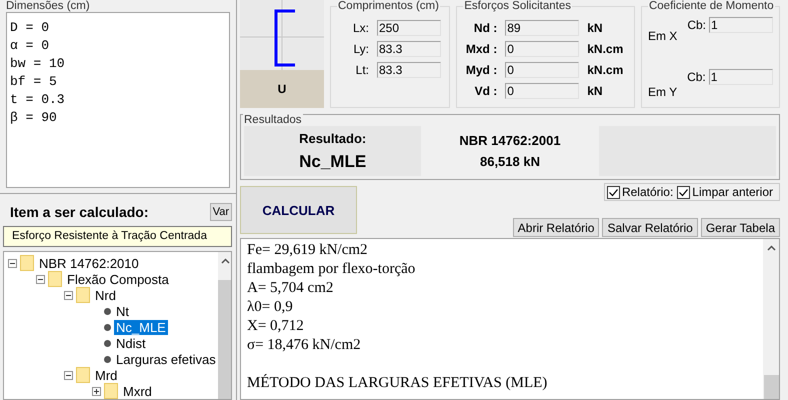 The height and width of the screenshot is (400, 788). I want to click on checkbox-label: Relatório:, so click(648, 192).